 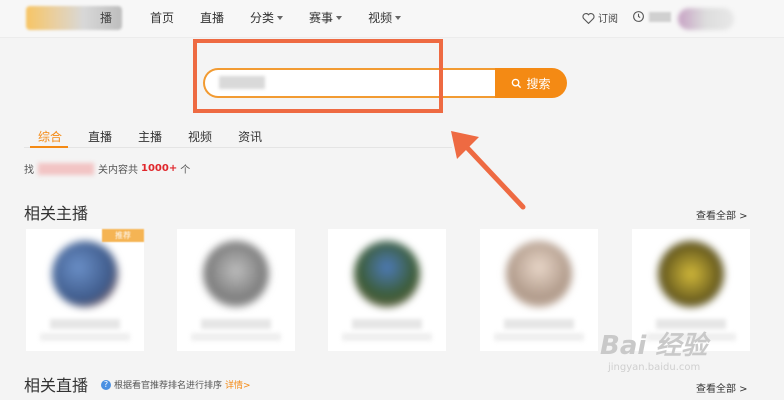 What do you see at coordinates (238, 147) in the screenshot?
I see `tabs-divider` at bounding box center [238, 147].